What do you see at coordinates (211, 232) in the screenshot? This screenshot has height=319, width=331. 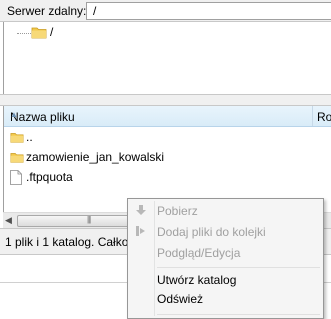 I see `menu-item-label: Dodaj pliki do kolejki` at bounding box center [211, 232].